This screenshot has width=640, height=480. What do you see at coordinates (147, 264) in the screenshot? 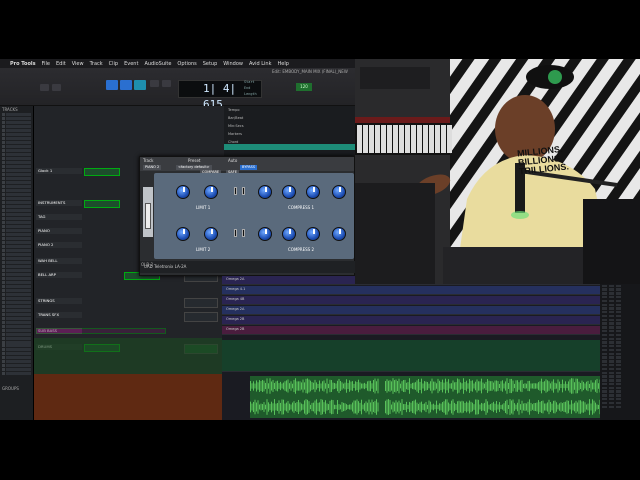
I see `plugin-name-tab: OLB-2` at bounding box center [147, 264].